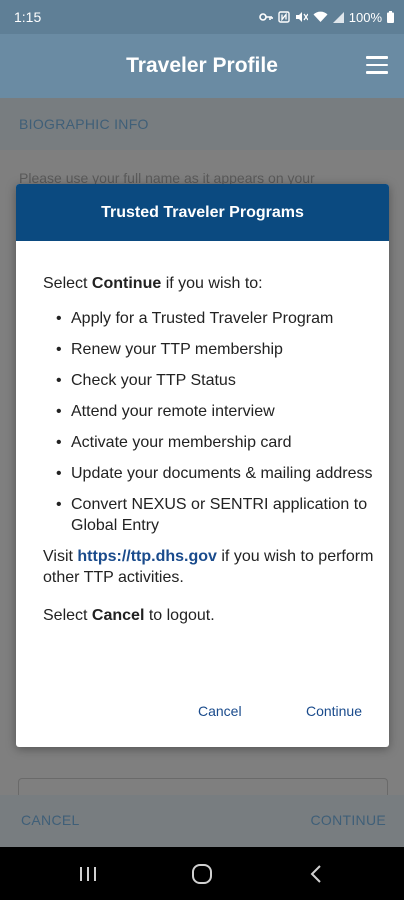 The height and width of the screenshot is (900, 404). Describe the element at coordinates (265, 17) in the screenshot. I see `key-icon` at that location.